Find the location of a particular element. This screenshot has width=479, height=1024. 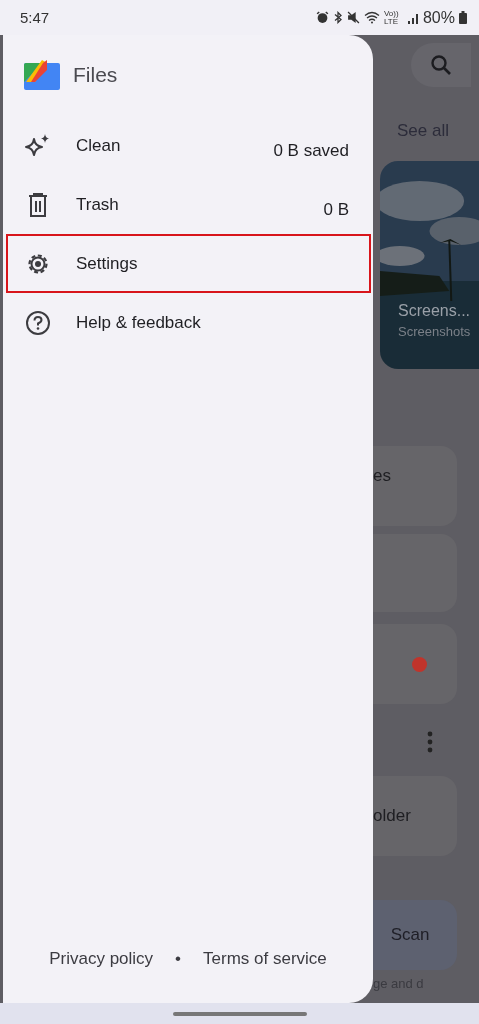

drawer-item: Trash 0 B is located at coordinates (188, 204).